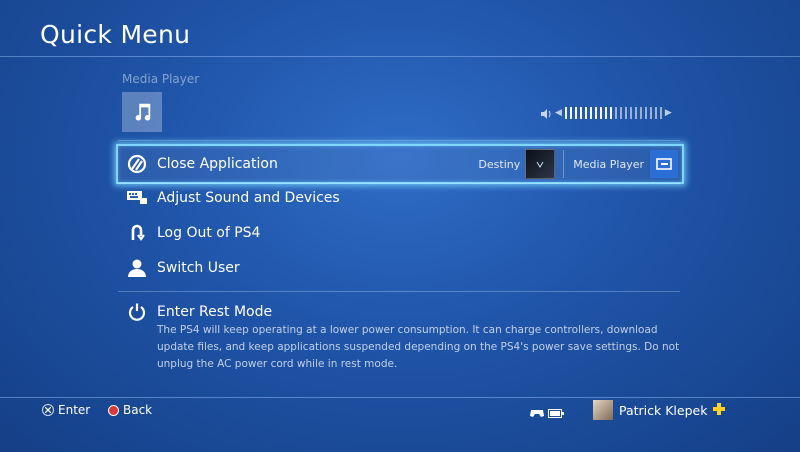 Image resolution: width=800 pixels, height=452 pixels. Describe the element at coordinates (137, 198) in the screenshot. I see `keyboard-headset-icon` at that location.